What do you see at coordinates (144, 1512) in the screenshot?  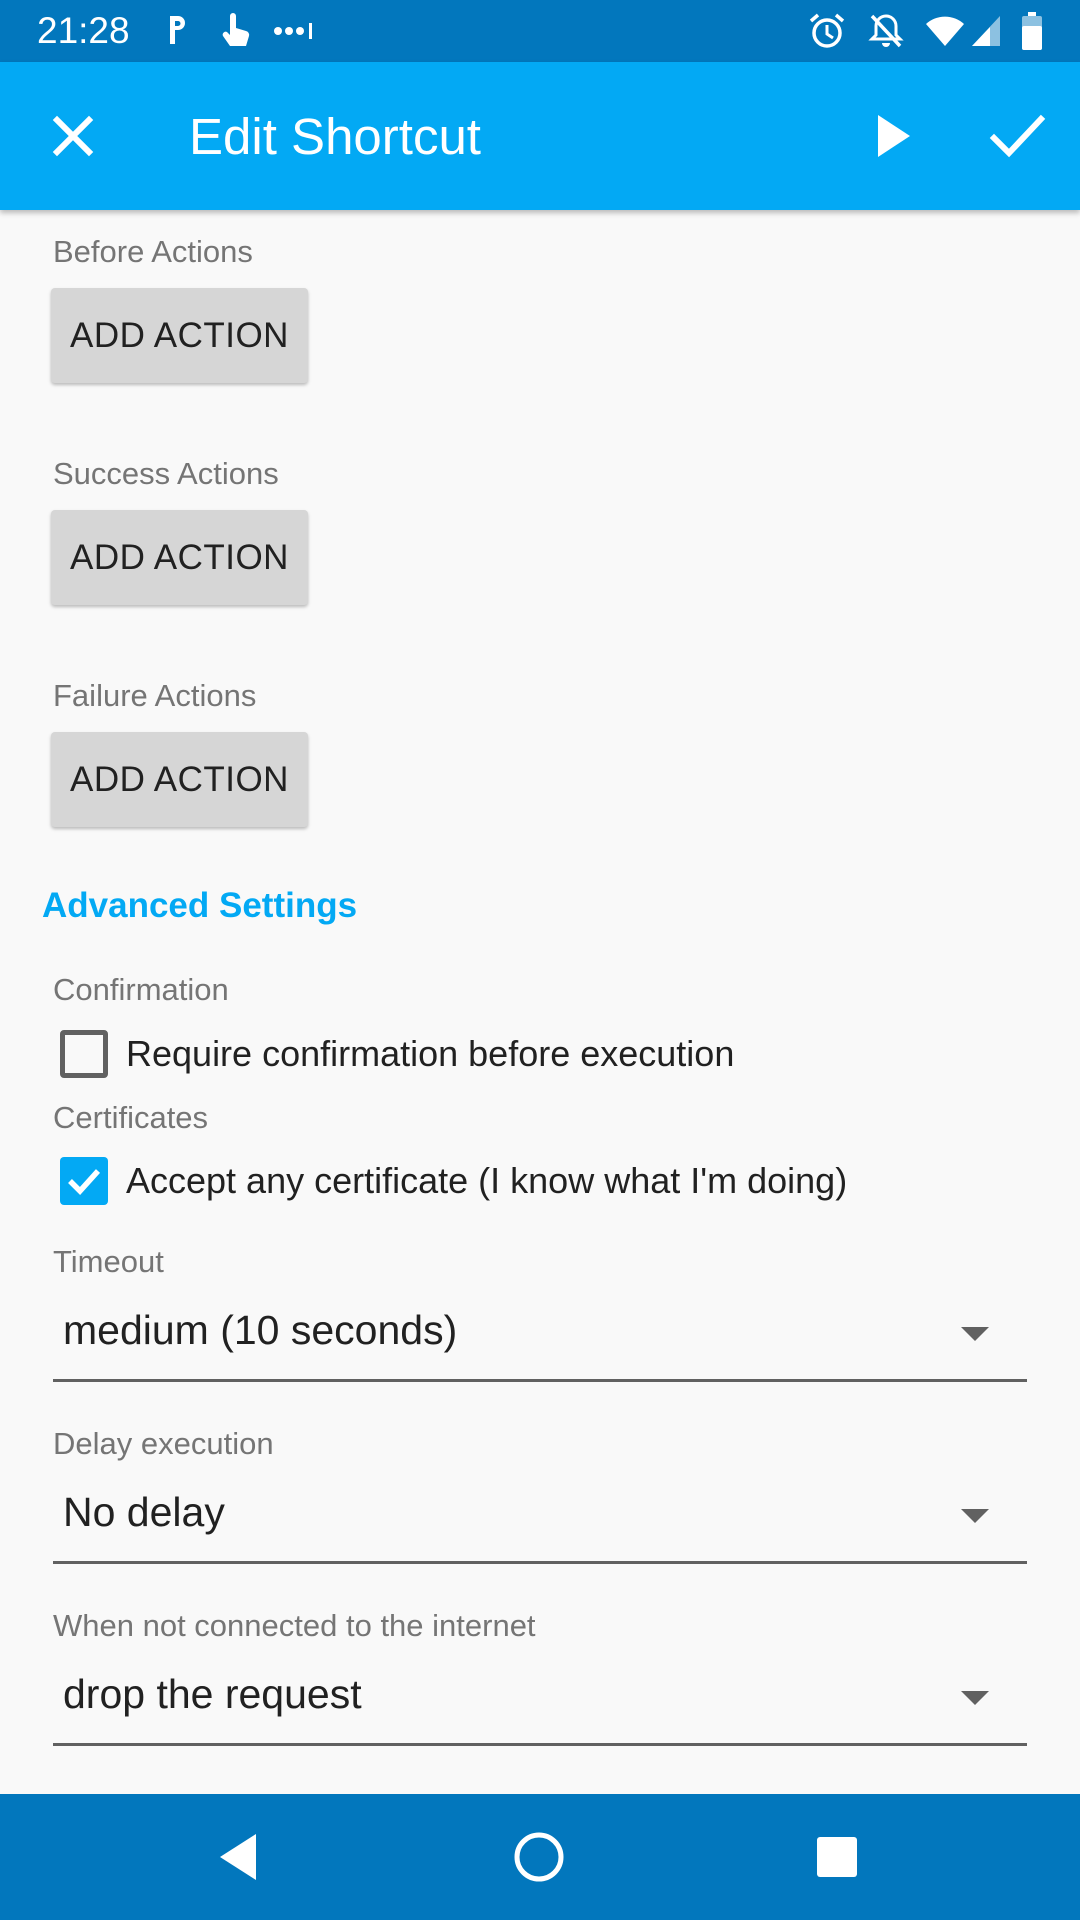 I see `delay-value: No delay` at bounding box center [144, 1512].